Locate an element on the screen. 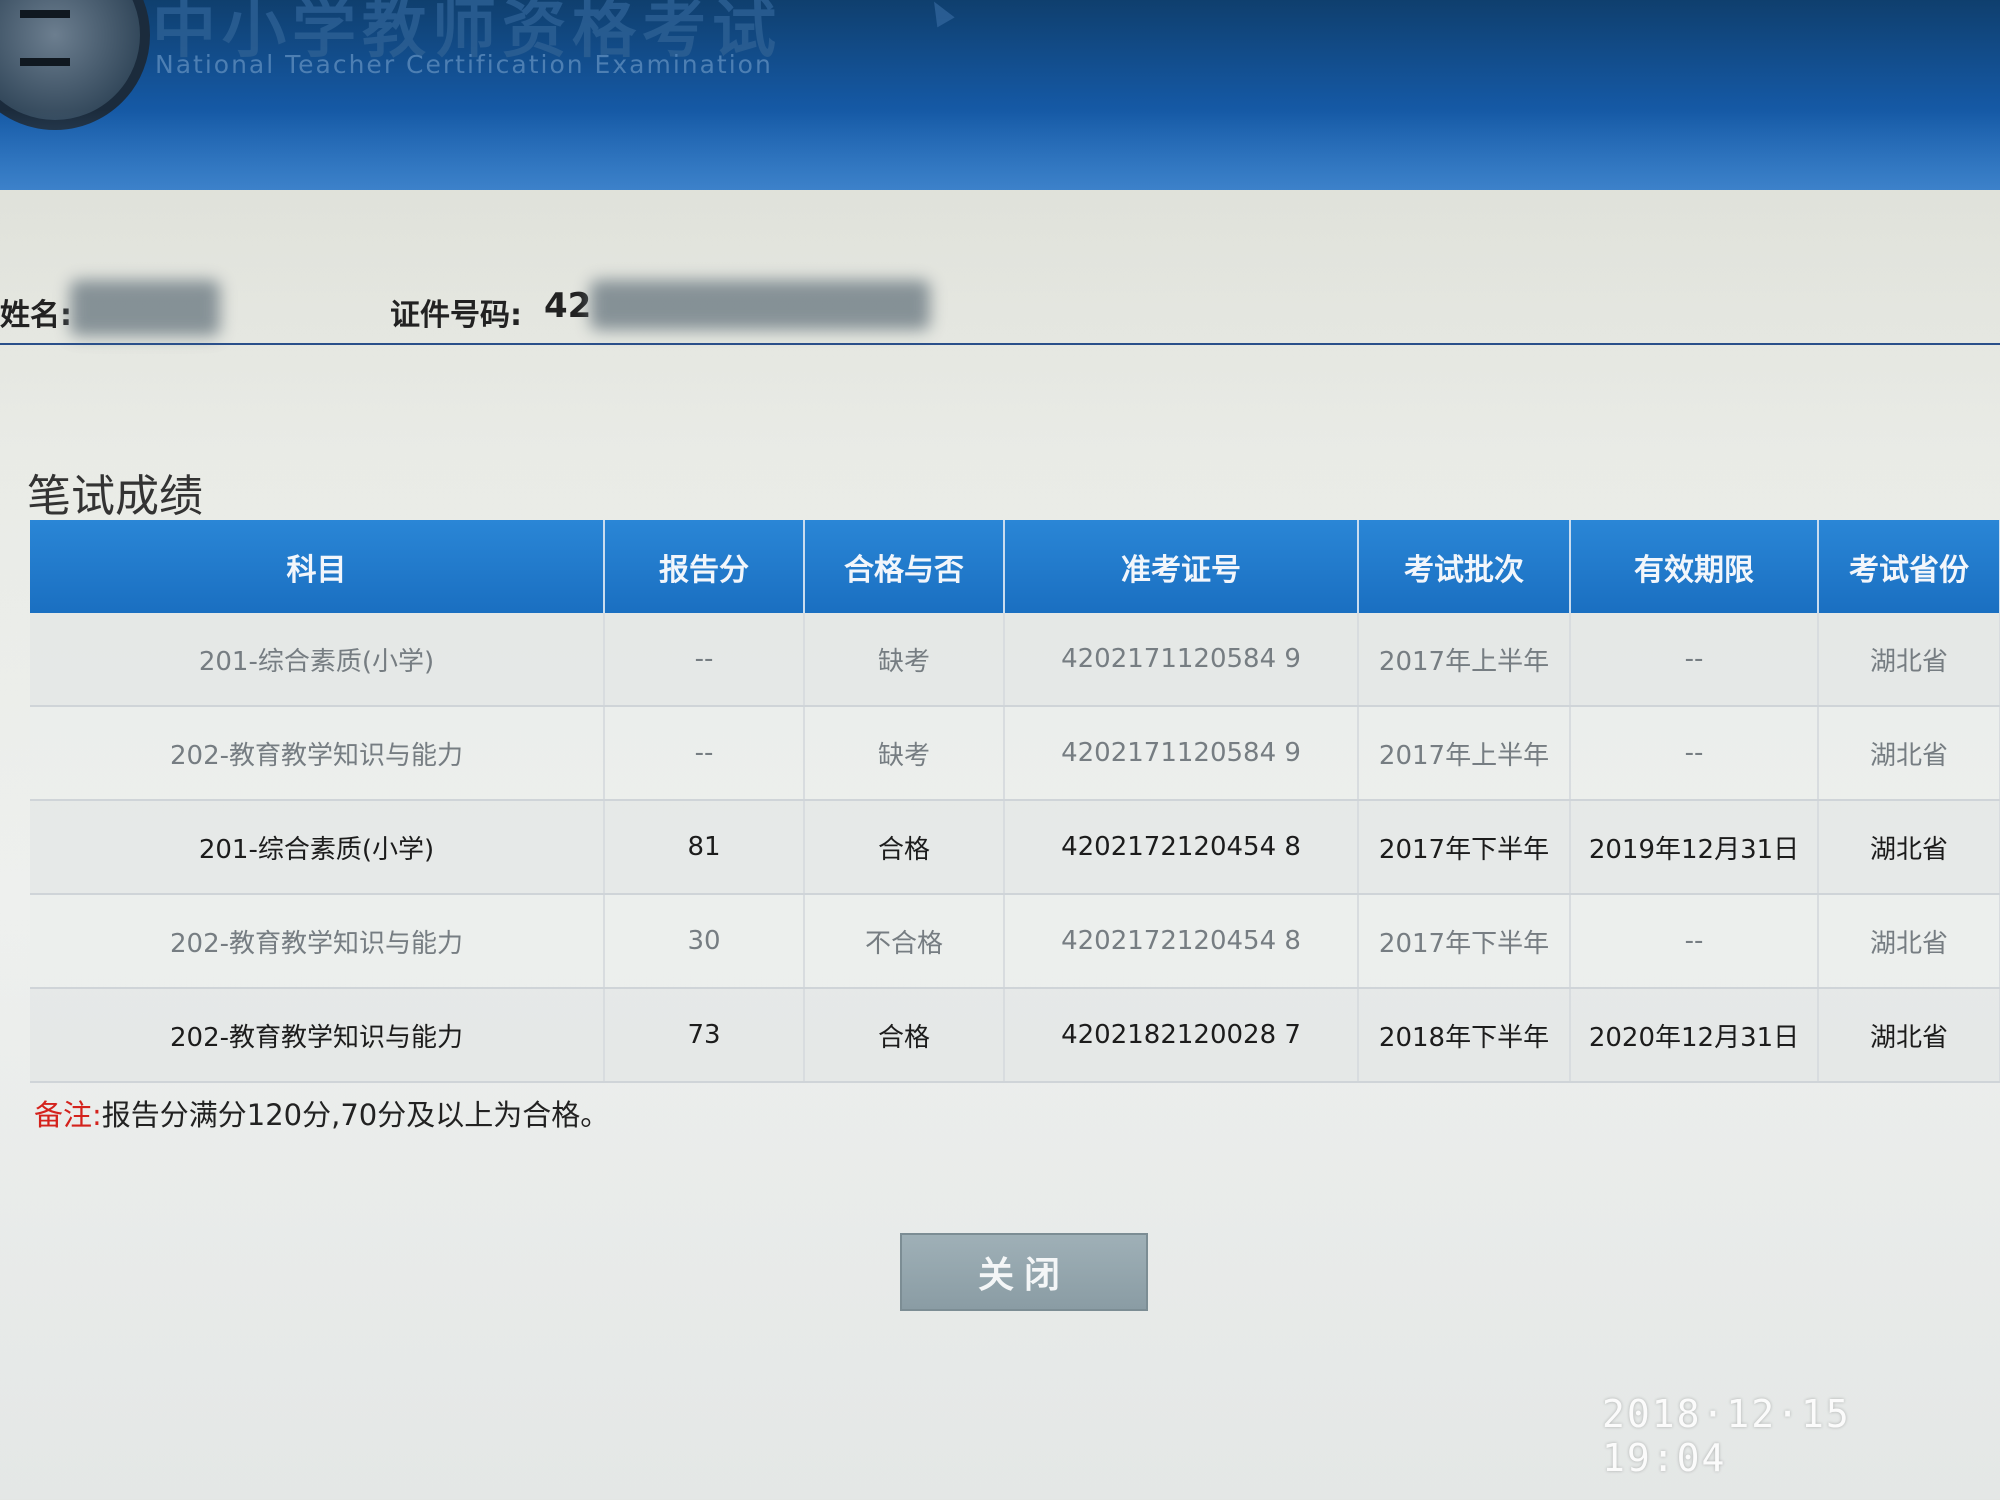 The image size is (2000, 1500). section-title: 笔试成绩 is located at coordinates (115, 496).